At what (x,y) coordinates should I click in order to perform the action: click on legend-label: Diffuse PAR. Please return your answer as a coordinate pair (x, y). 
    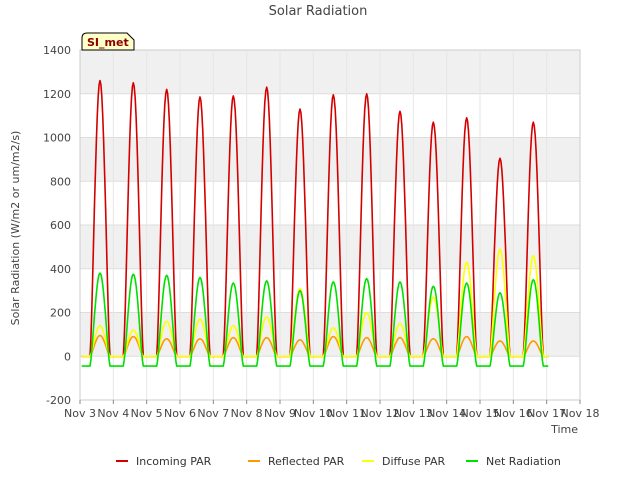
    Looking at the image, I should click on (414, 461).